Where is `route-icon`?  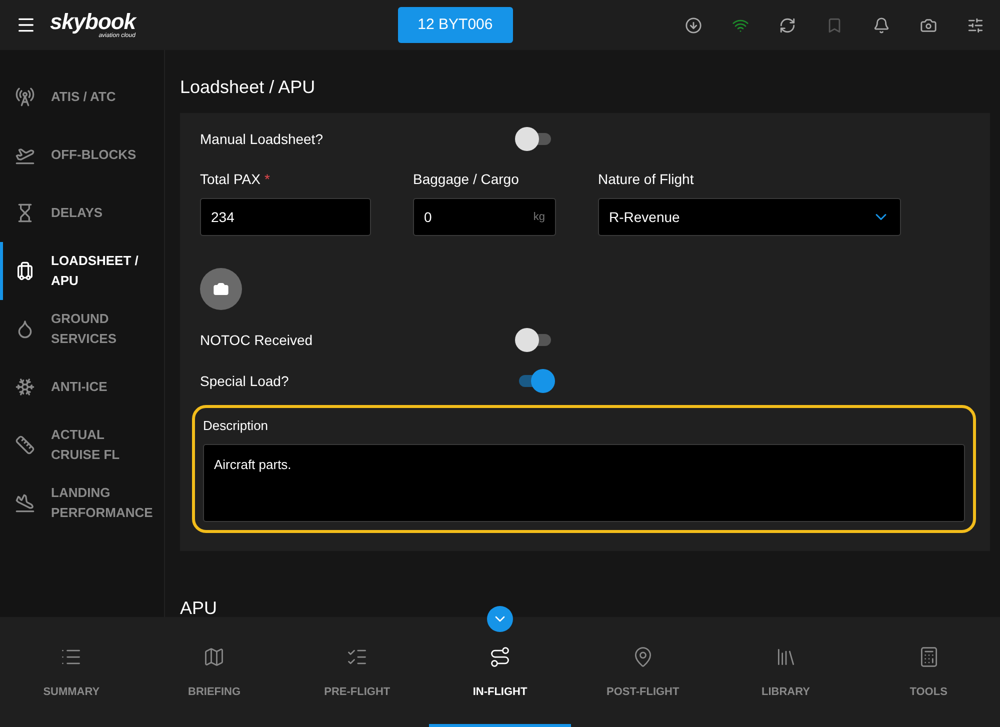 route-icon is located at coordinates (500, 657).